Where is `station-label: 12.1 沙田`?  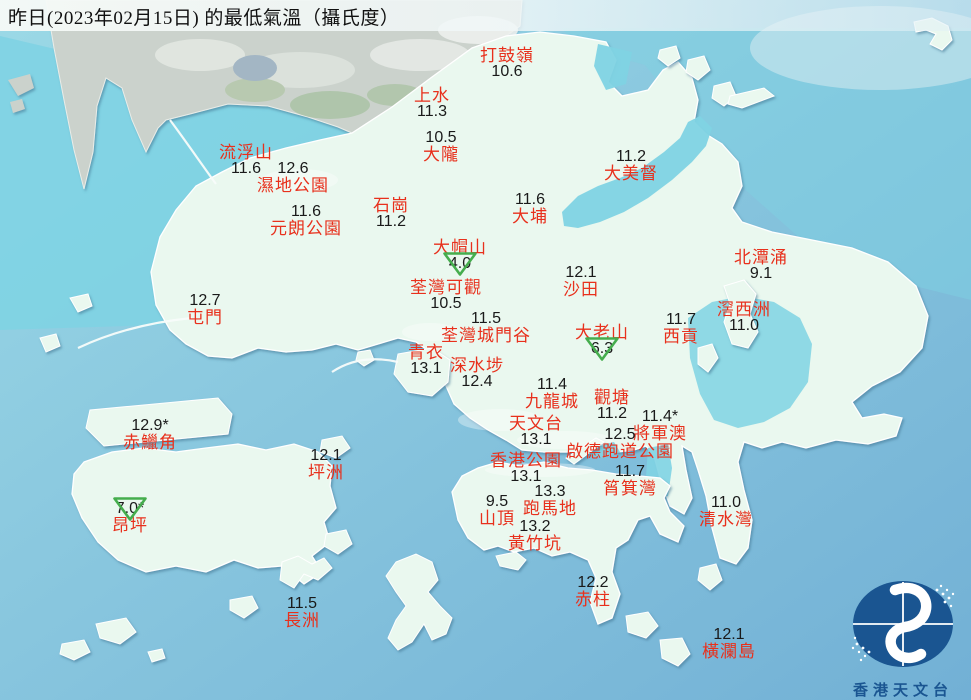
station-label: 12.1 沙田 is located at coordinates (581, 281).